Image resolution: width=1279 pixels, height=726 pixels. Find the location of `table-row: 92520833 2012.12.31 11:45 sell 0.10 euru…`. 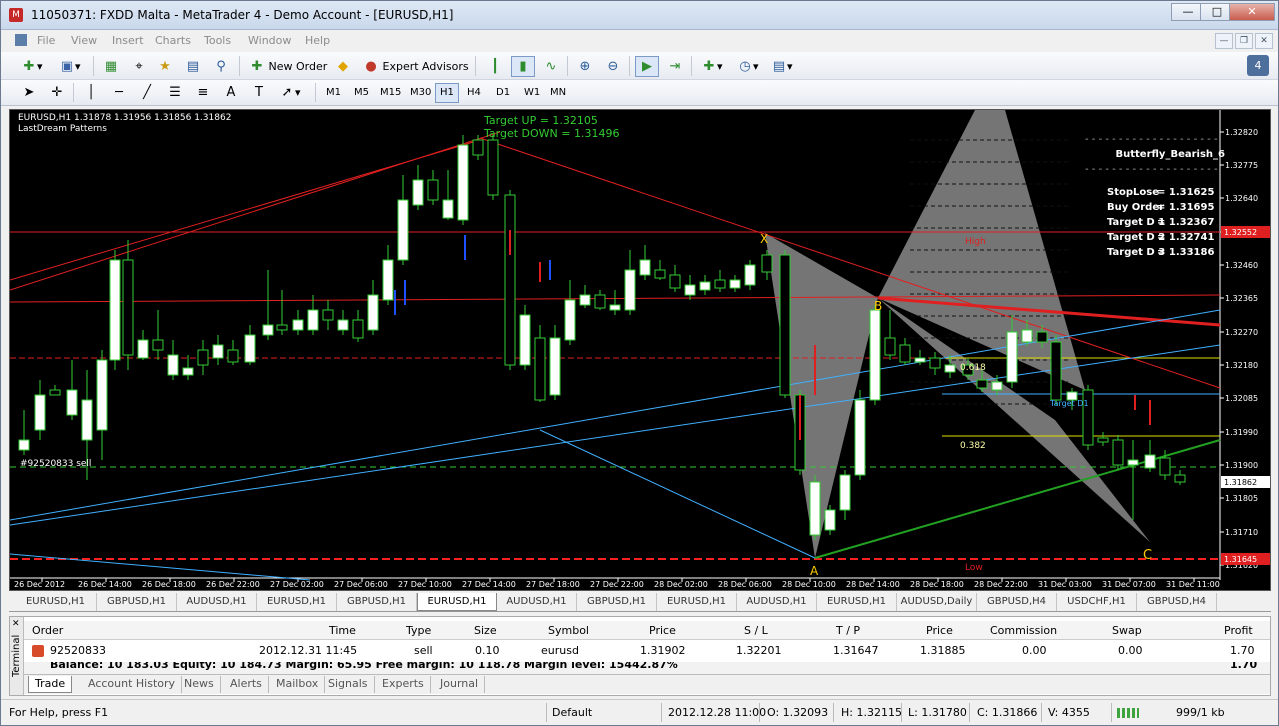

table-row: 92520833 2012.12.31 11:45 sell 0.10 euru… is located at coordinates (647, 651).